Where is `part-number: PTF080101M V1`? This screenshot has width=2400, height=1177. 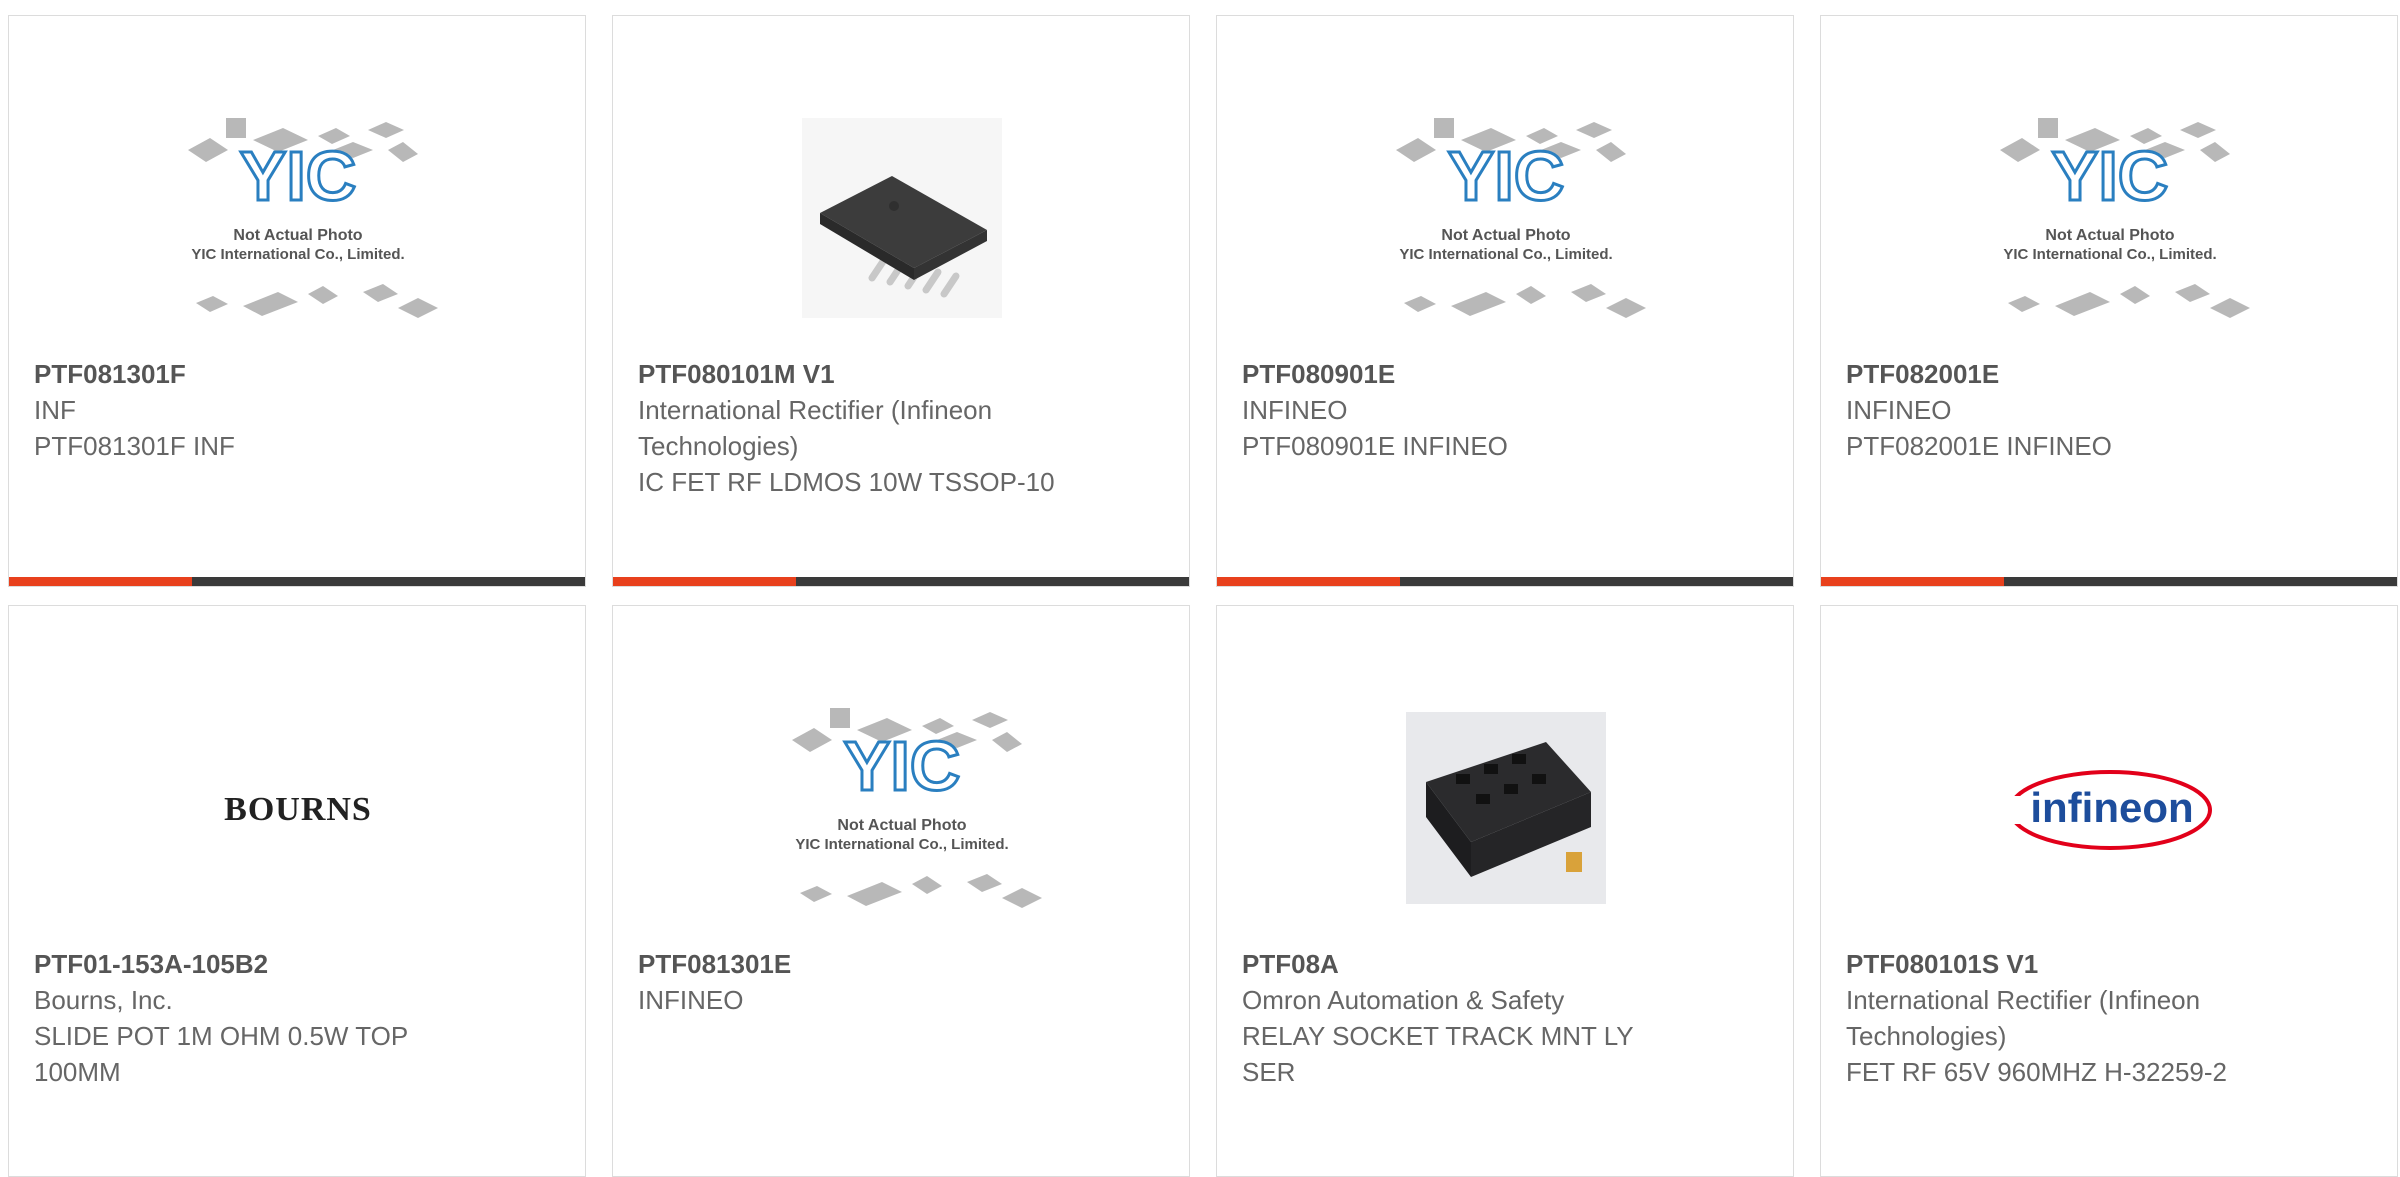
part-number: PTF080101M V1 is located at coordinates (858, 374).